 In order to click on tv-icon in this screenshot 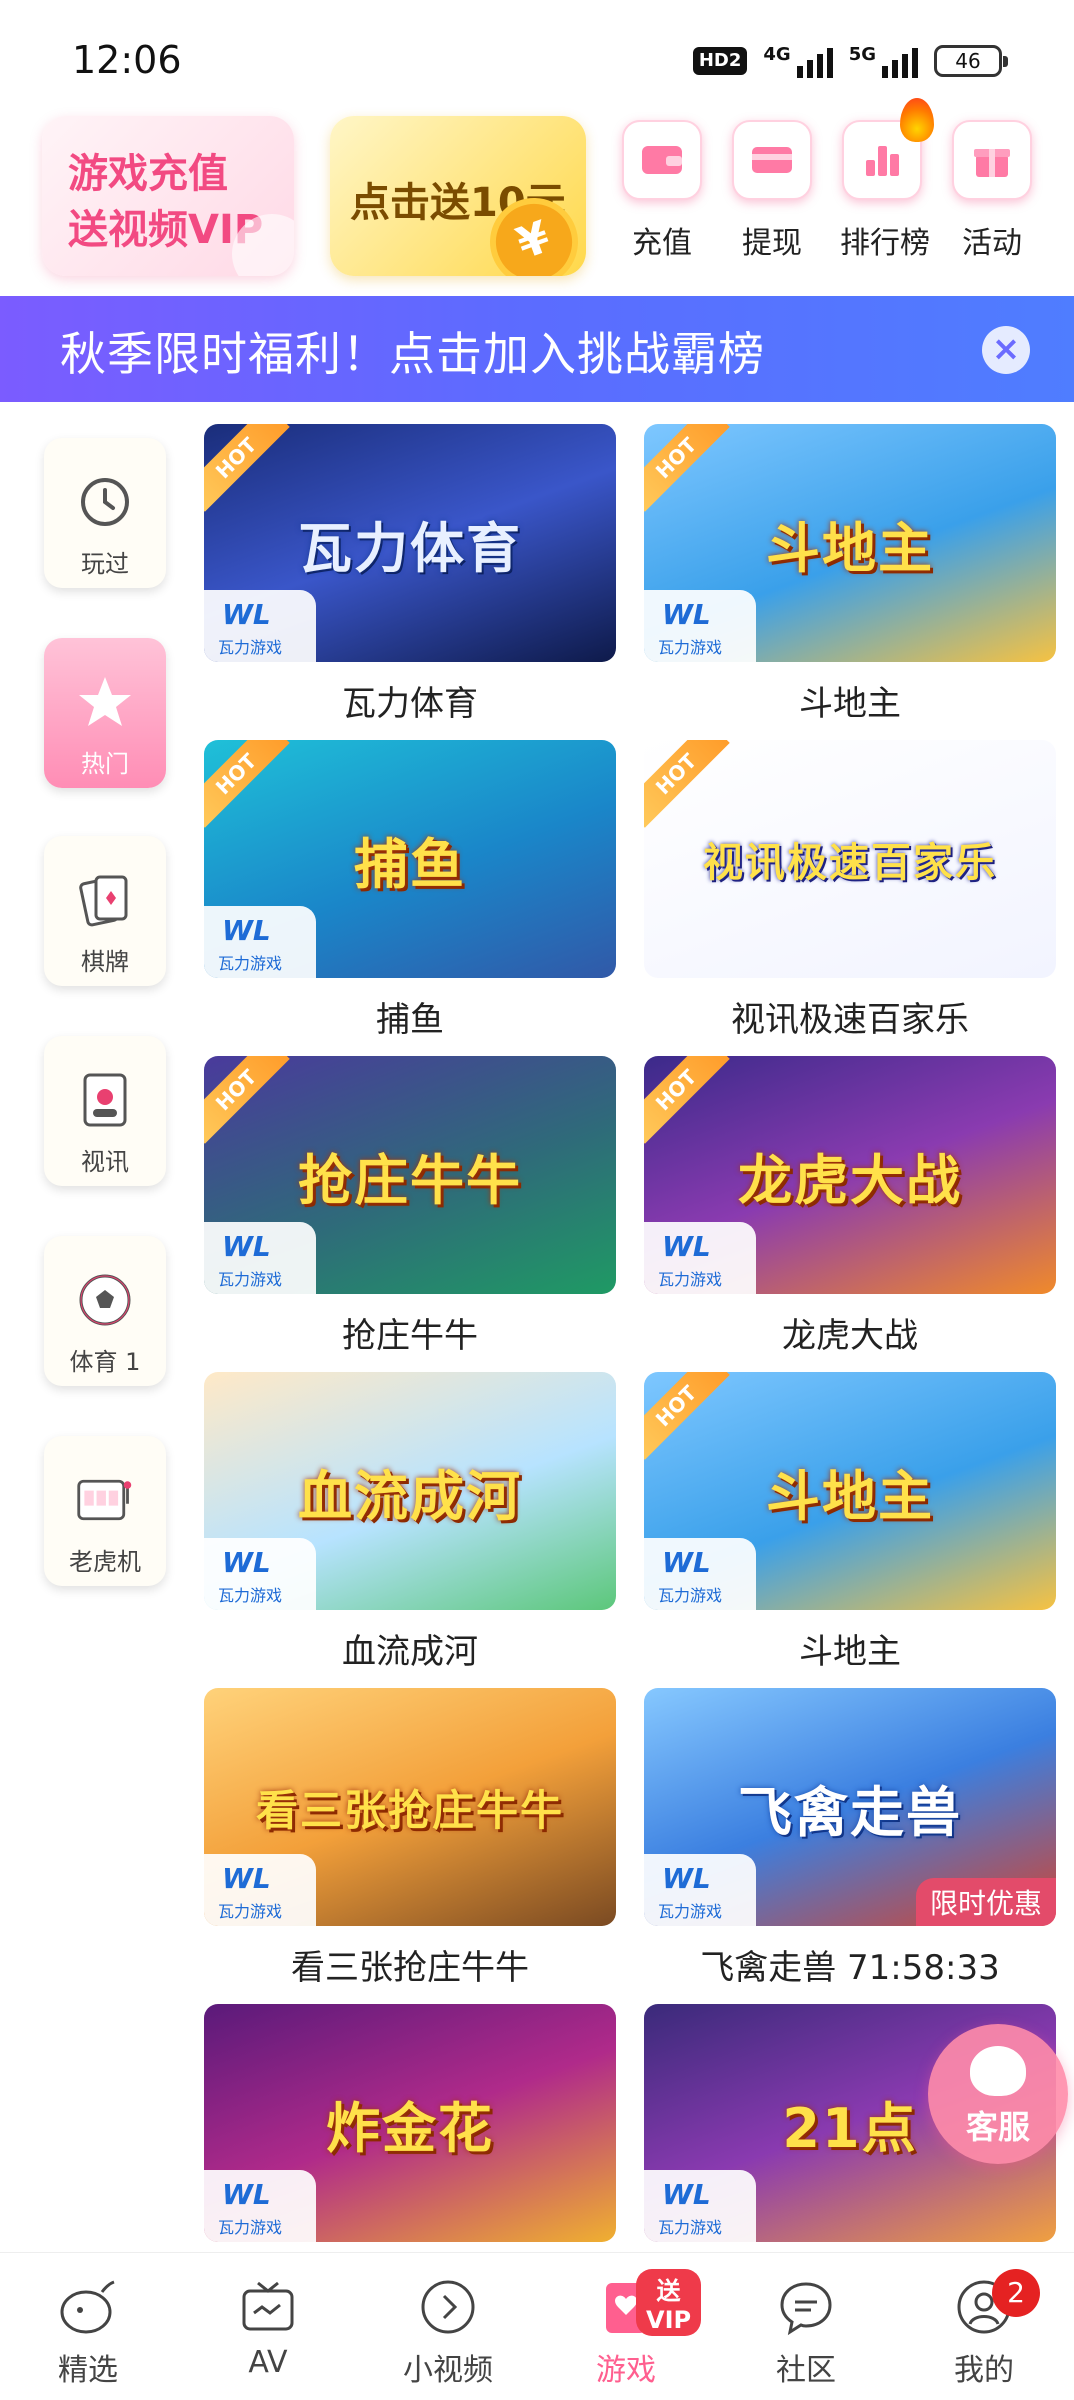, I will do `click(268, 2307)`.